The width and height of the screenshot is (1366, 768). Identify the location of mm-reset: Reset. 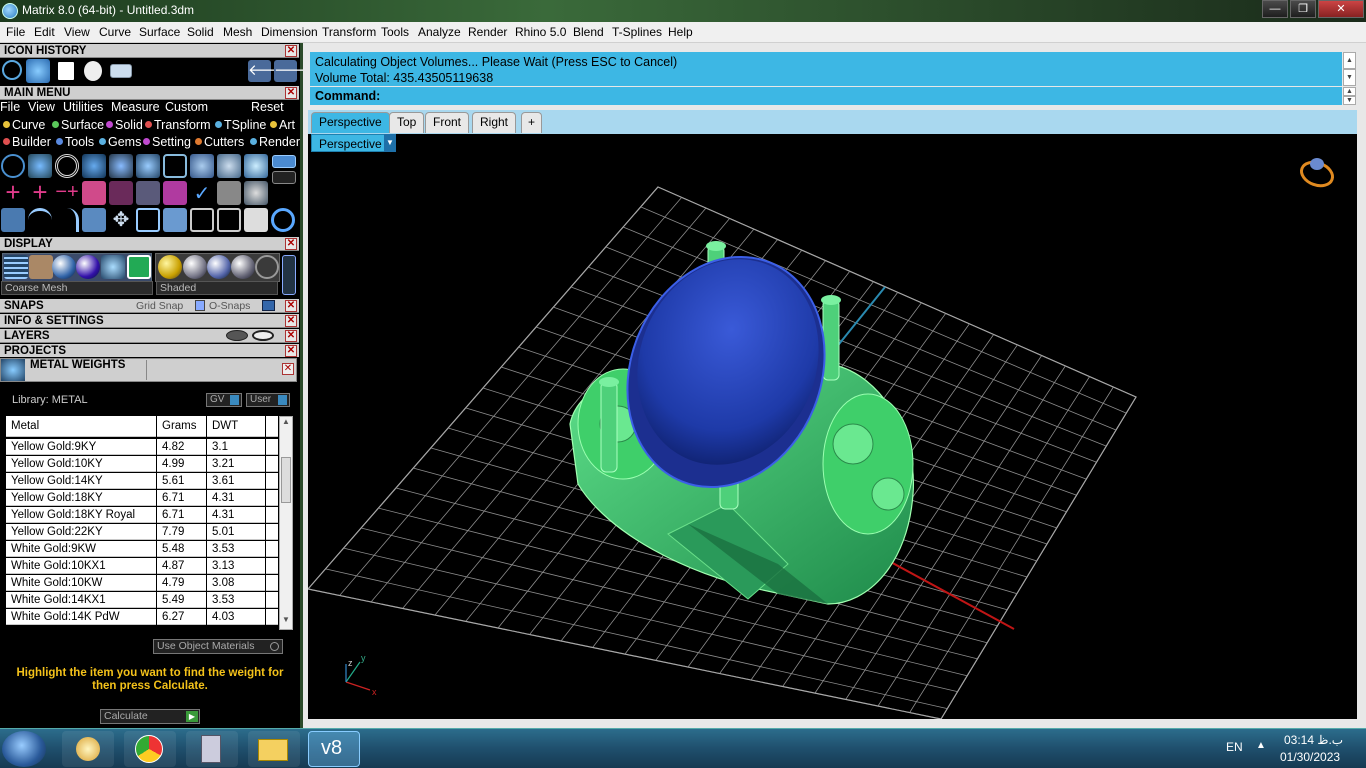
(267, 107).